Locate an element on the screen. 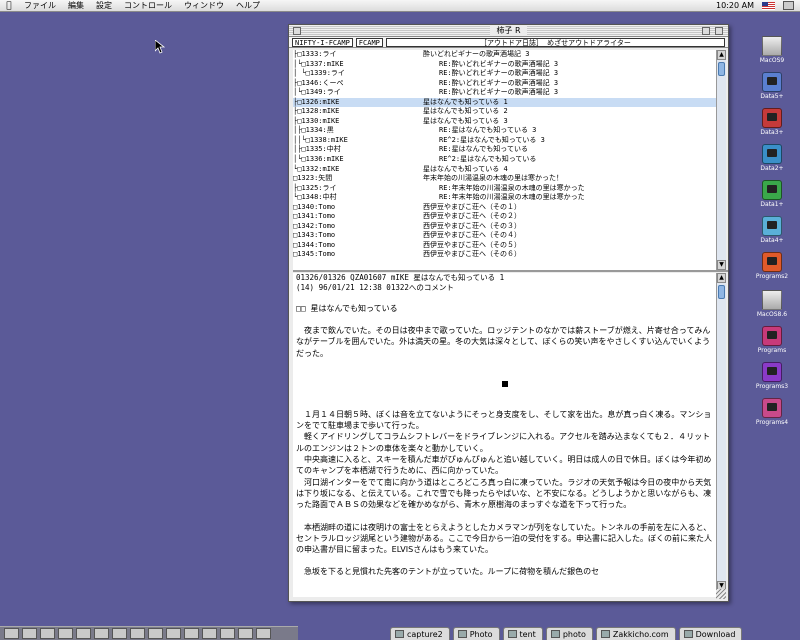  close-box-icon is located at coordinates (297, 31).